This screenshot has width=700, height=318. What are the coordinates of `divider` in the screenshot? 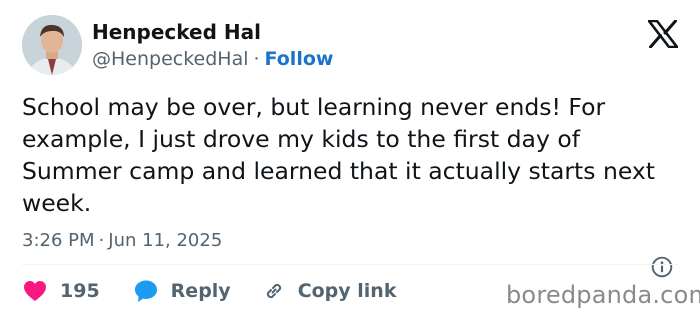 It's located at (350, 264).